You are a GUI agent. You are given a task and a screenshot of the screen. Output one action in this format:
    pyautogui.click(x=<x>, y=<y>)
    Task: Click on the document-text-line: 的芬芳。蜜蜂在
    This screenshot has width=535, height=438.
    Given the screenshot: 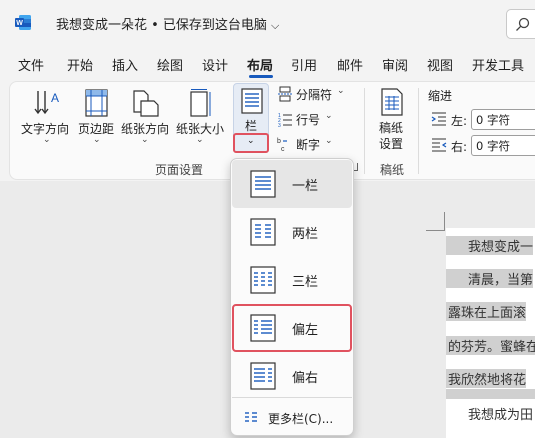 What is the action you would take?
    pyautogui.click(x=490, y=345)
    